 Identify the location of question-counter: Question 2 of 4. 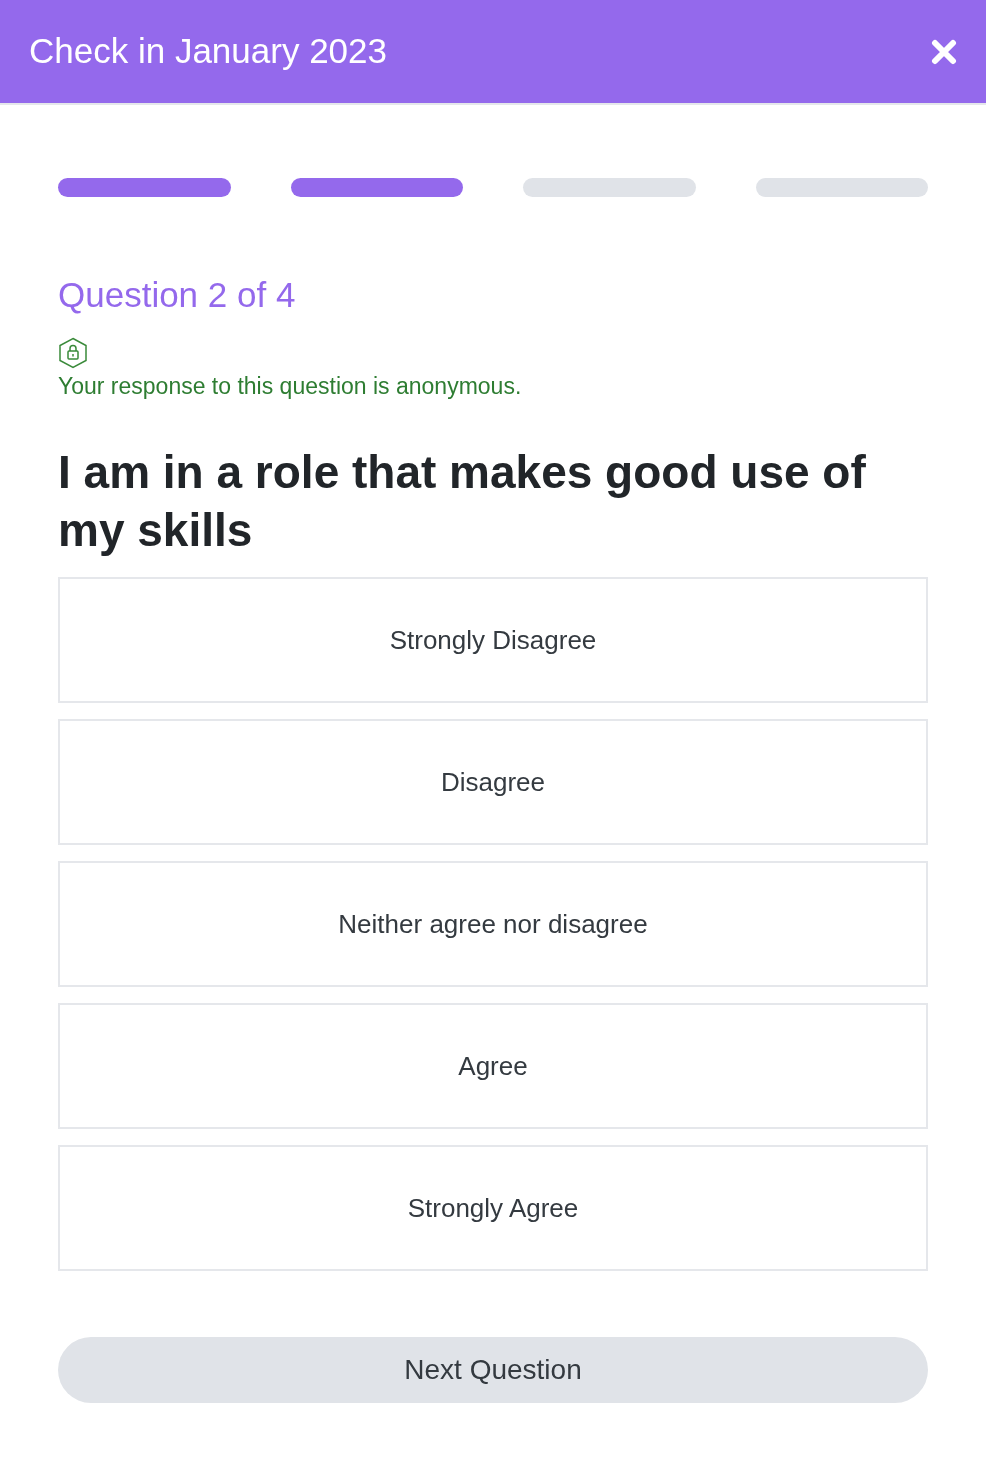
(177, 295).